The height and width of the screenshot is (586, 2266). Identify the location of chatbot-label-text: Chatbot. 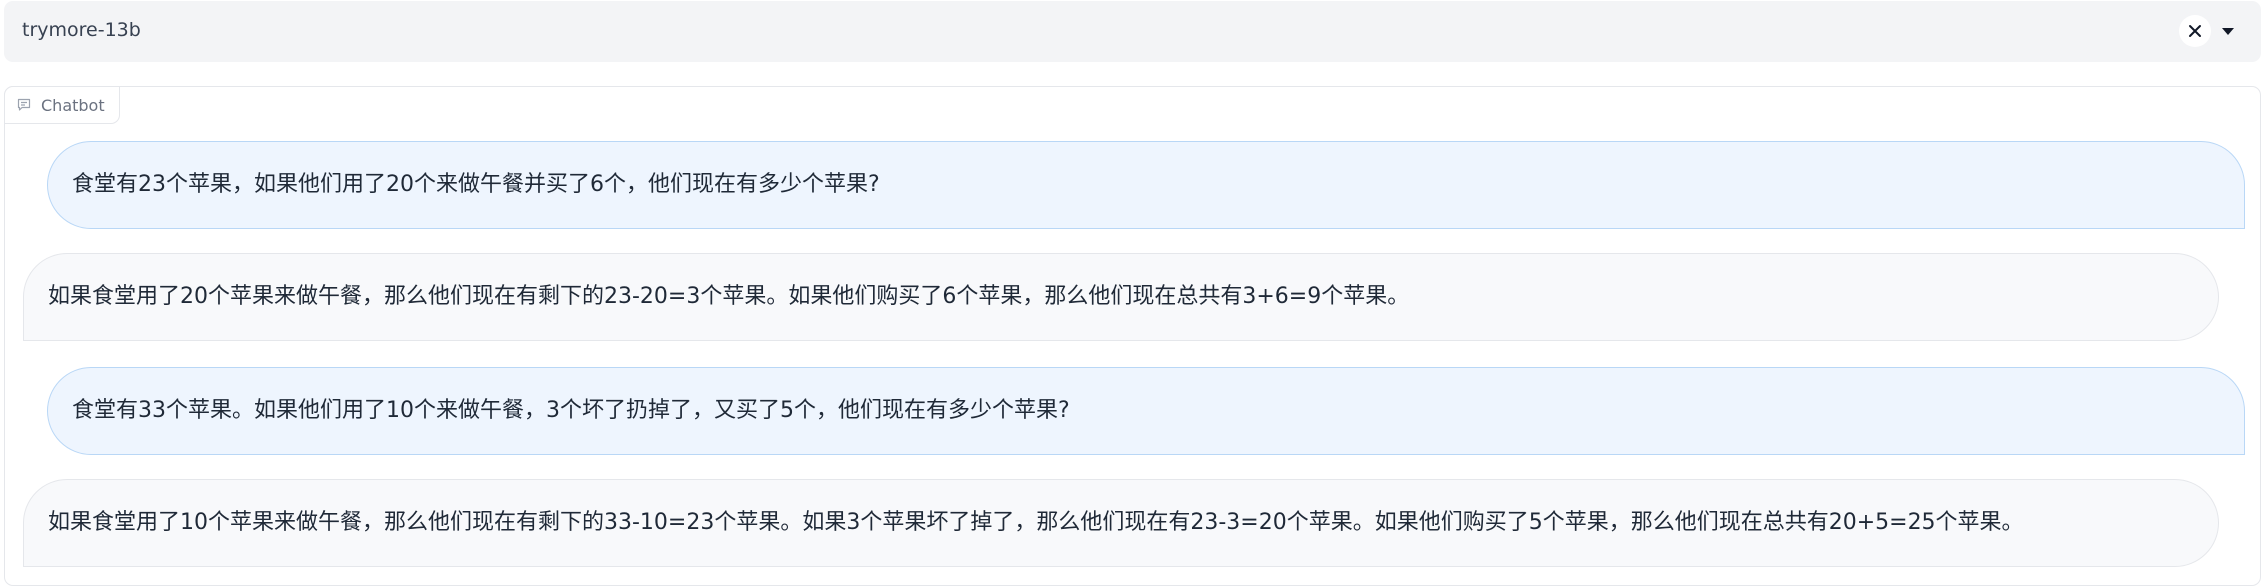
(73, 105).